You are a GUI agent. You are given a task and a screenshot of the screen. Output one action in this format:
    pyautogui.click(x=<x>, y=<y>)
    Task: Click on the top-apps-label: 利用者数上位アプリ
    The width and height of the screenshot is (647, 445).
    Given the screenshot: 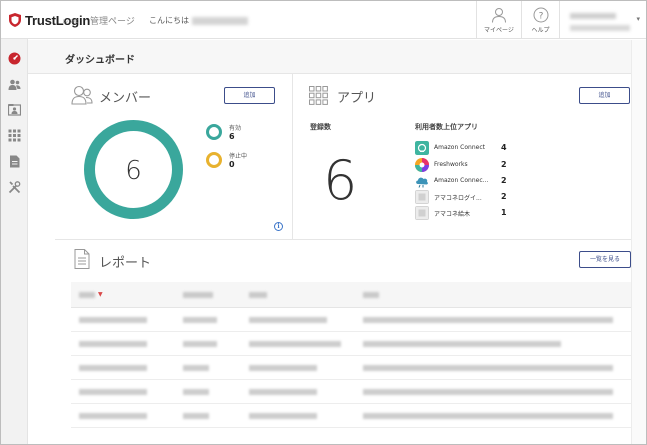 What is the action you would take?
    pyautogui.click(x=446, y=127)
    